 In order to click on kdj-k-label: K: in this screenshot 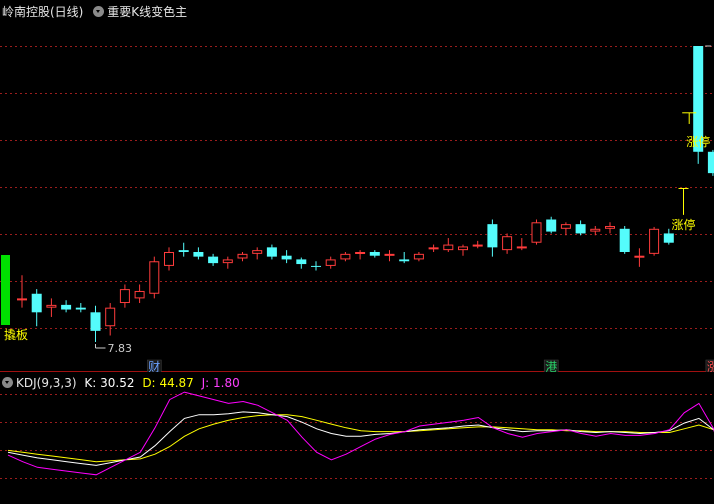, I will do `click(90, 383)`.